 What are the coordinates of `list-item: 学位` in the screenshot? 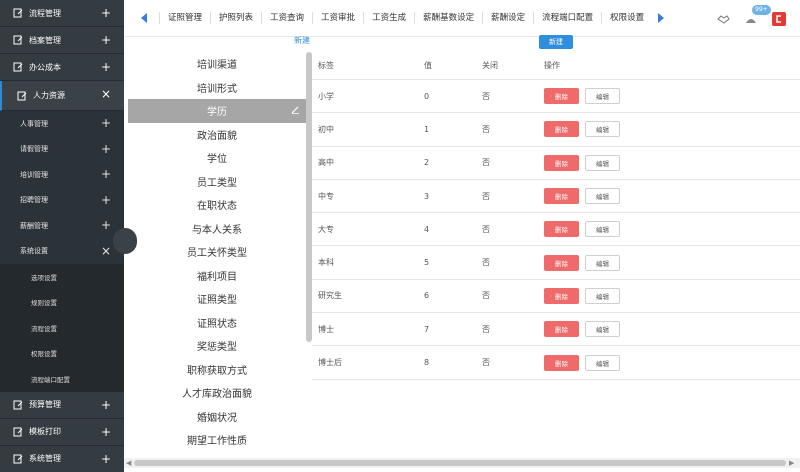 It's located at (217, 158).